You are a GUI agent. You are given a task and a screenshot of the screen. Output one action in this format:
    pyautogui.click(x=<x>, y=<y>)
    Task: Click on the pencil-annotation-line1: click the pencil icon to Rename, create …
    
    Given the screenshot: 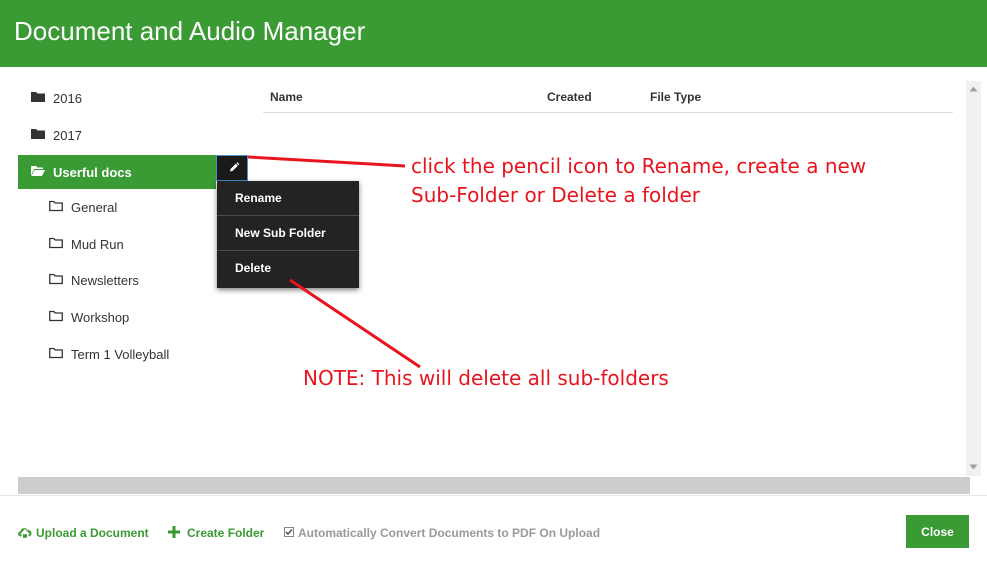 What is the action you would take?
    pyautogui.click(x=639, y=166)
    